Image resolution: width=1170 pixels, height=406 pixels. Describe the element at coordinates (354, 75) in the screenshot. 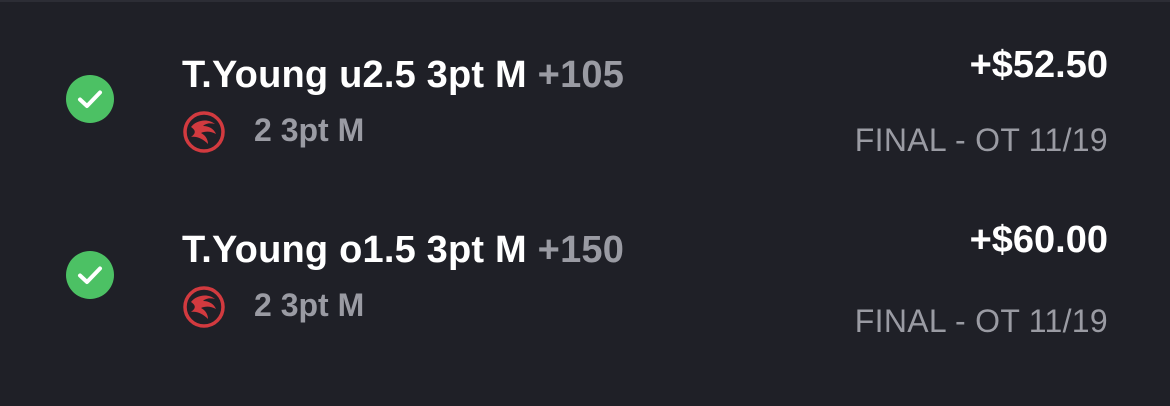

I see `bet-title-text: T.Young u2.5 3pt M` at that location.